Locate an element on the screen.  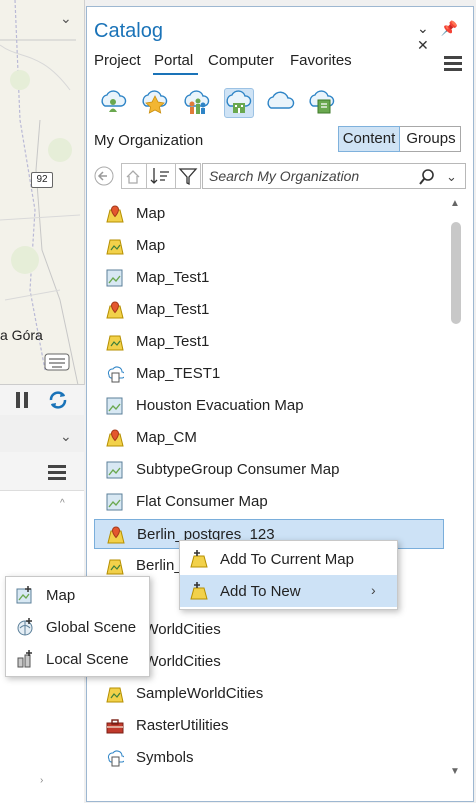
menu-item-global-scene: Global Scene is located at coordinates (77, 627).